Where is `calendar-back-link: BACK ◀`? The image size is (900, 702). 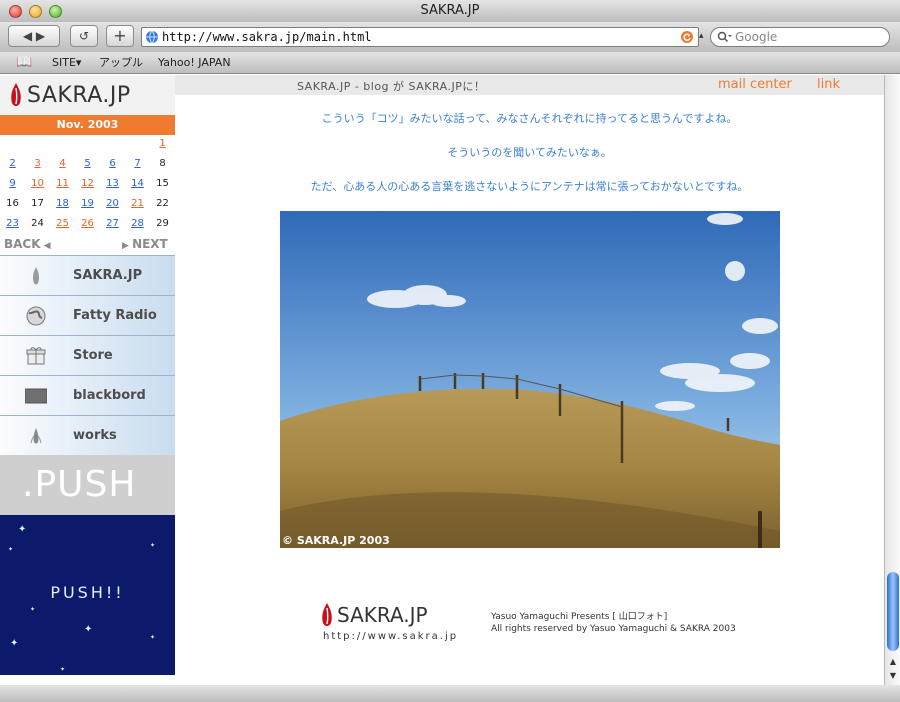 calendar-back-link: BACK ◀ is located at coordinates (27, 244).